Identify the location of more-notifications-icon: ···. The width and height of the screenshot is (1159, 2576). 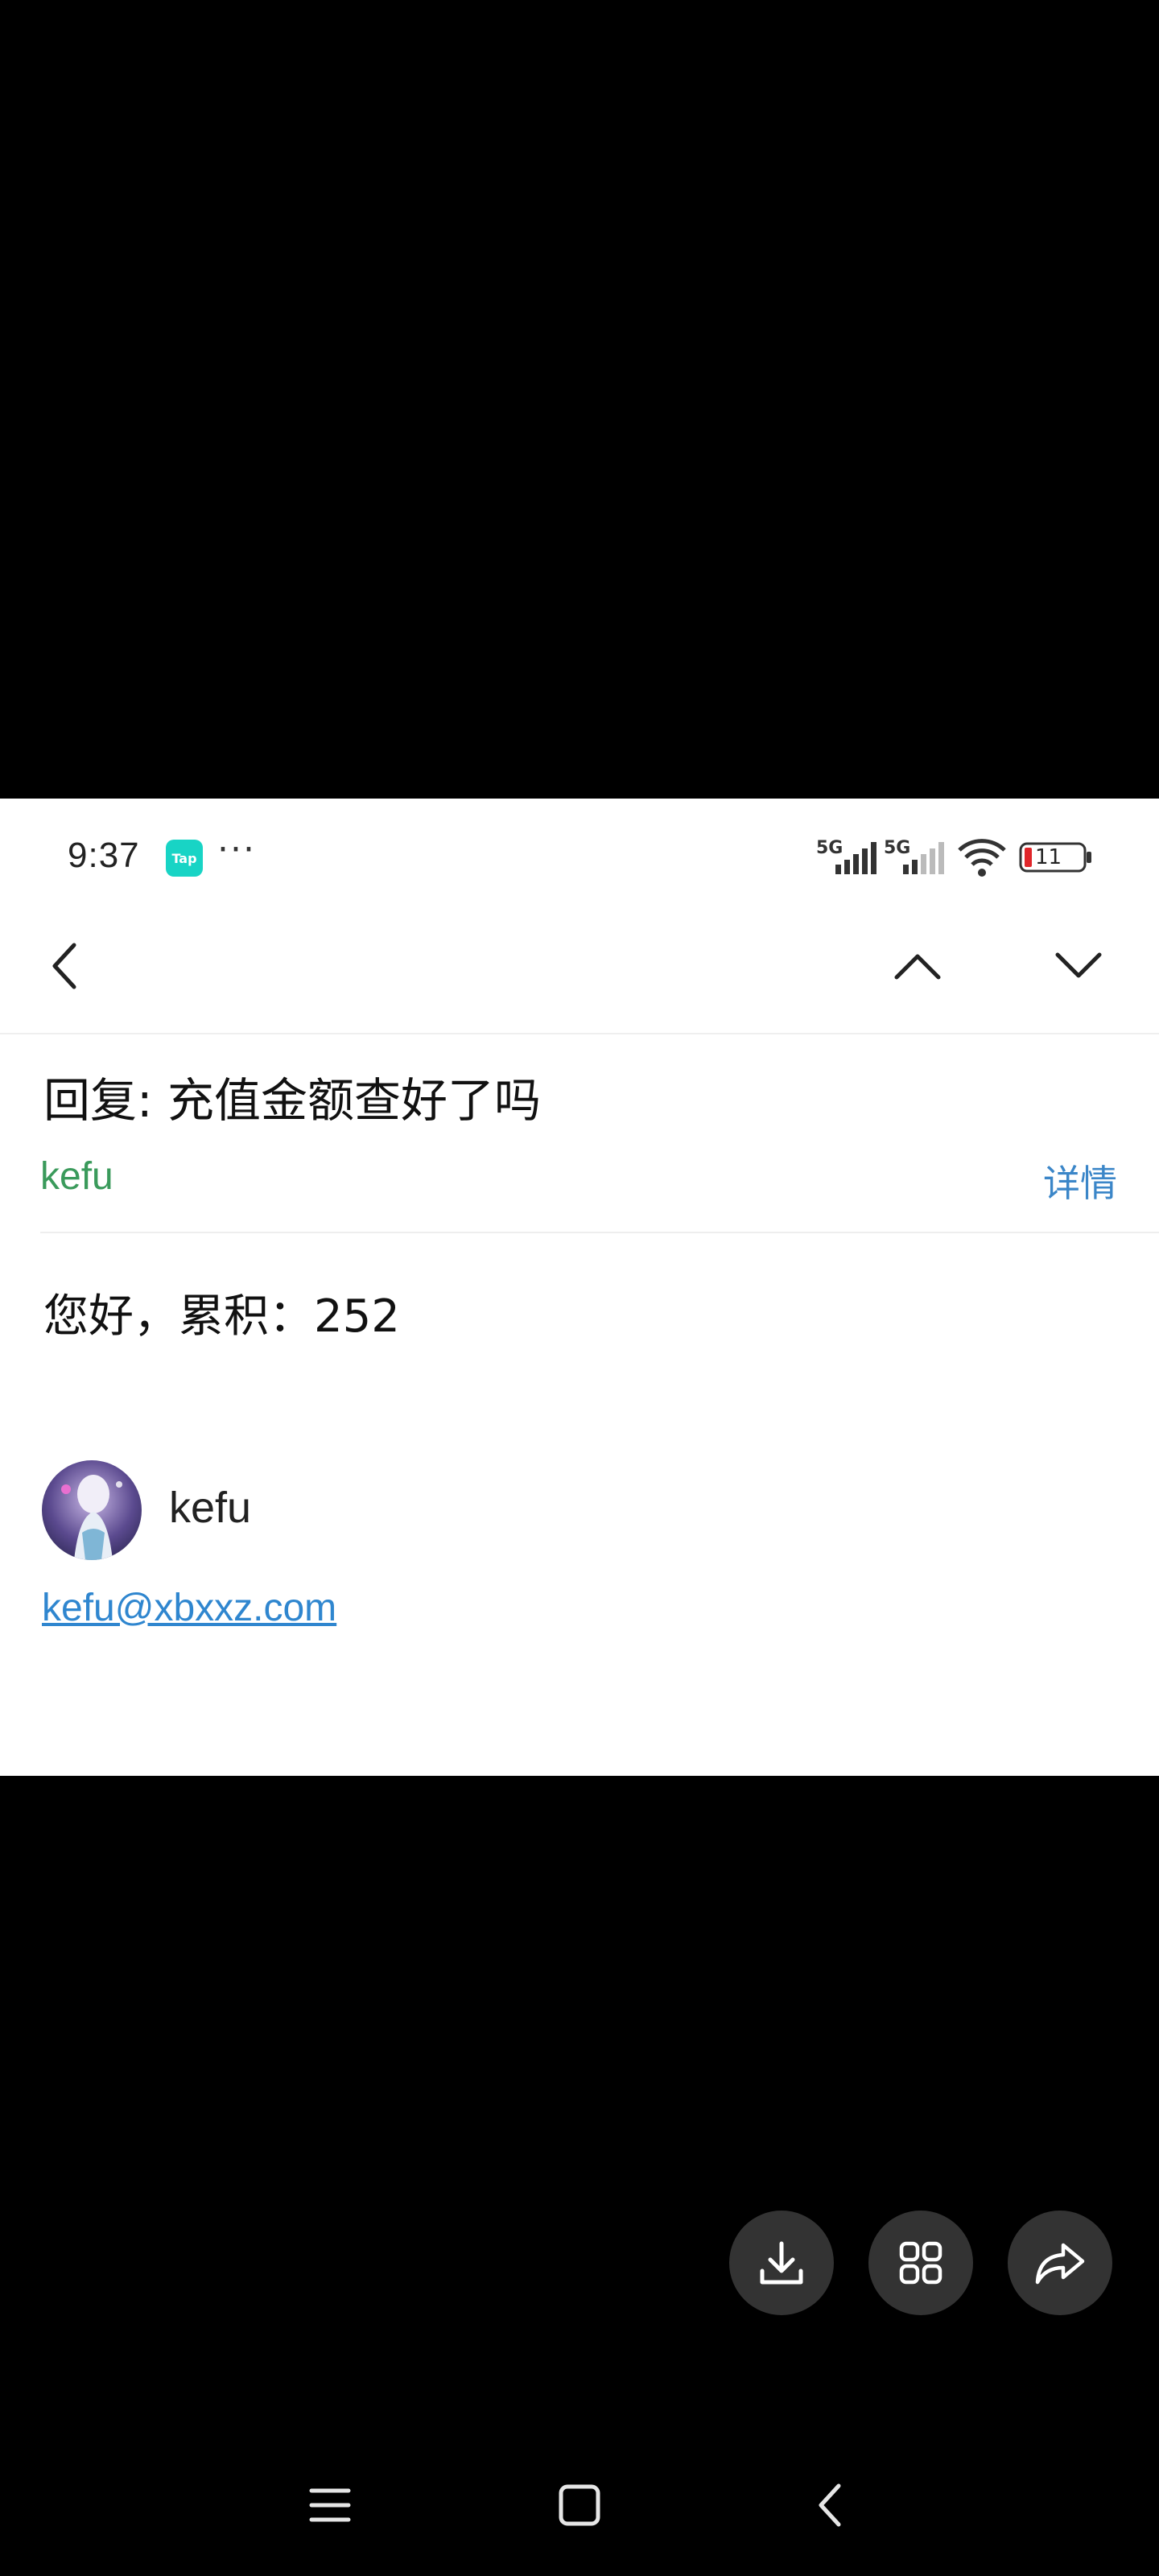
(236, 849).